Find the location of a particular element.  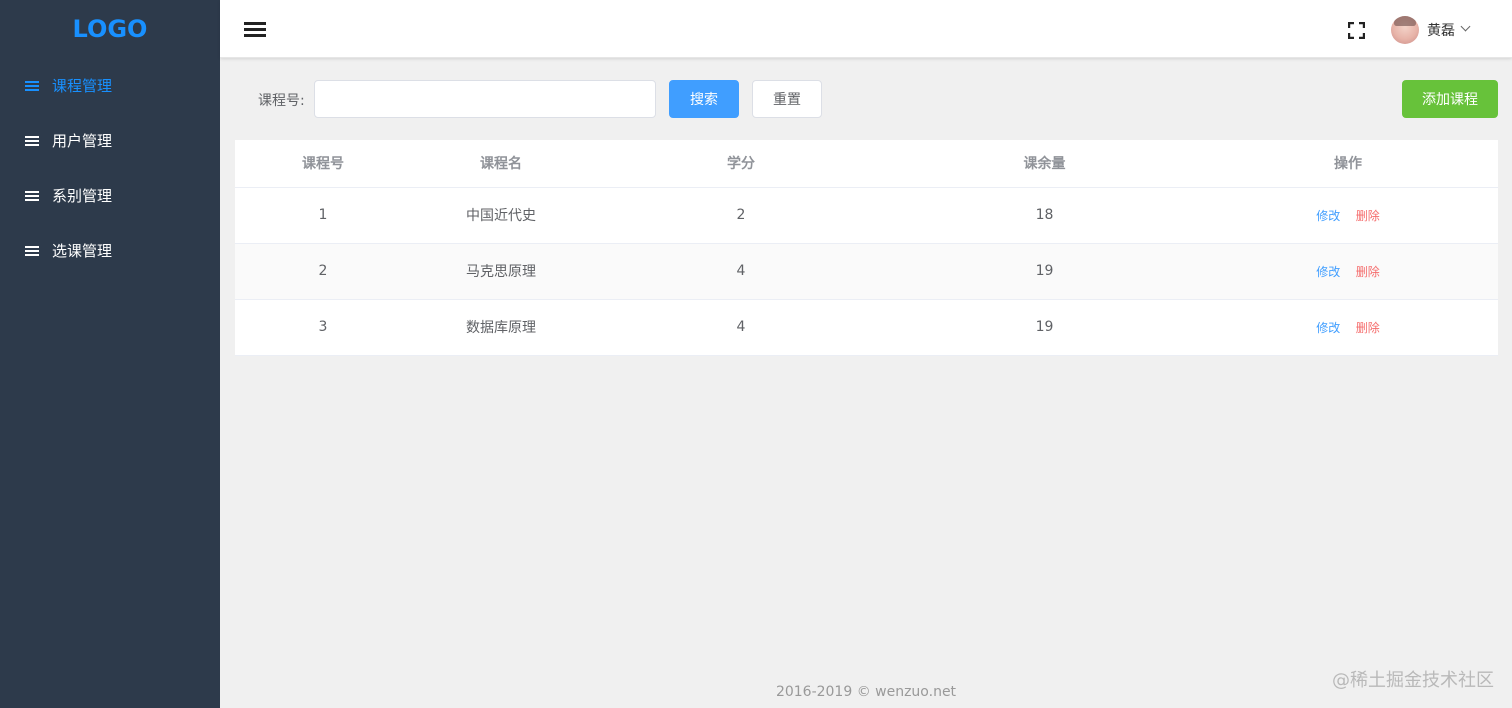

course-id-search-input is located at coordinates (485, 99).